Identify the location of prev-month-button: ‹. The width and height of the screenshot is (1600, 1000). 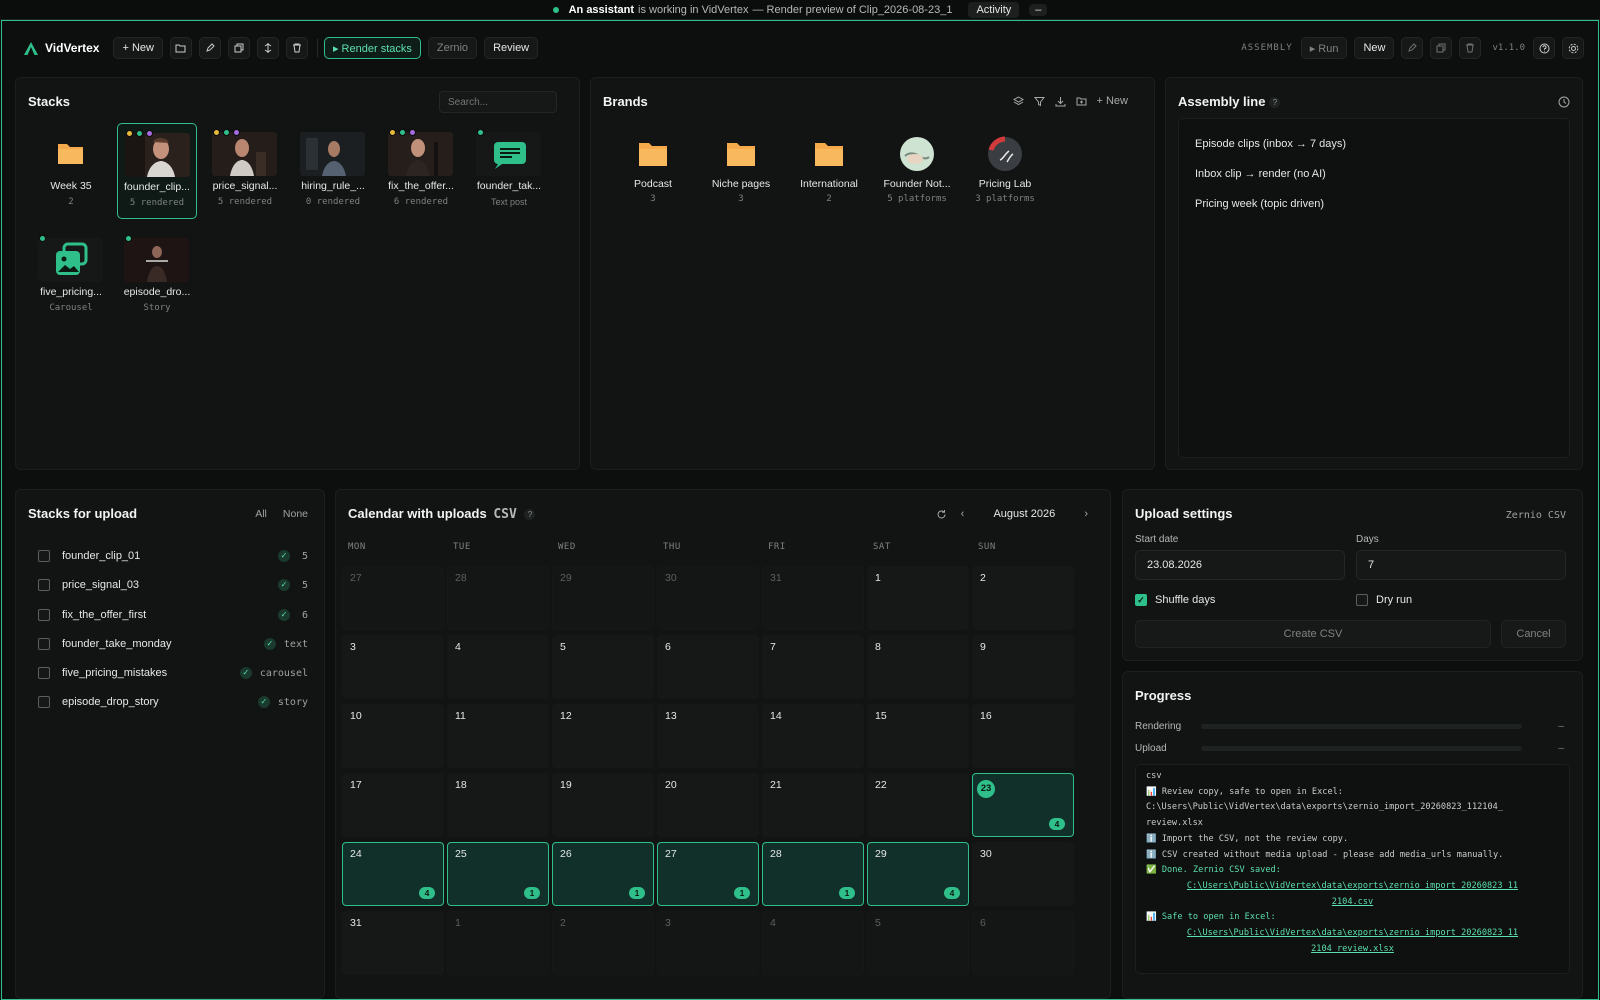
(963, 514).